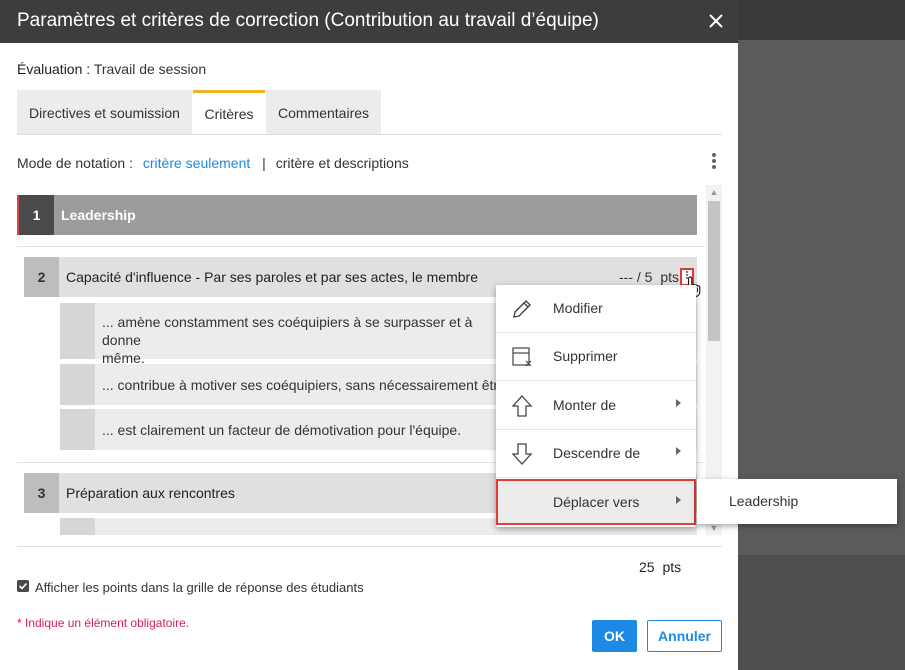 This screenshot has height=670, width=905. What do you see at coordinates (672, 567) in the screenshot?
I see `total-unit: pts` at bounding box center [672, 567].